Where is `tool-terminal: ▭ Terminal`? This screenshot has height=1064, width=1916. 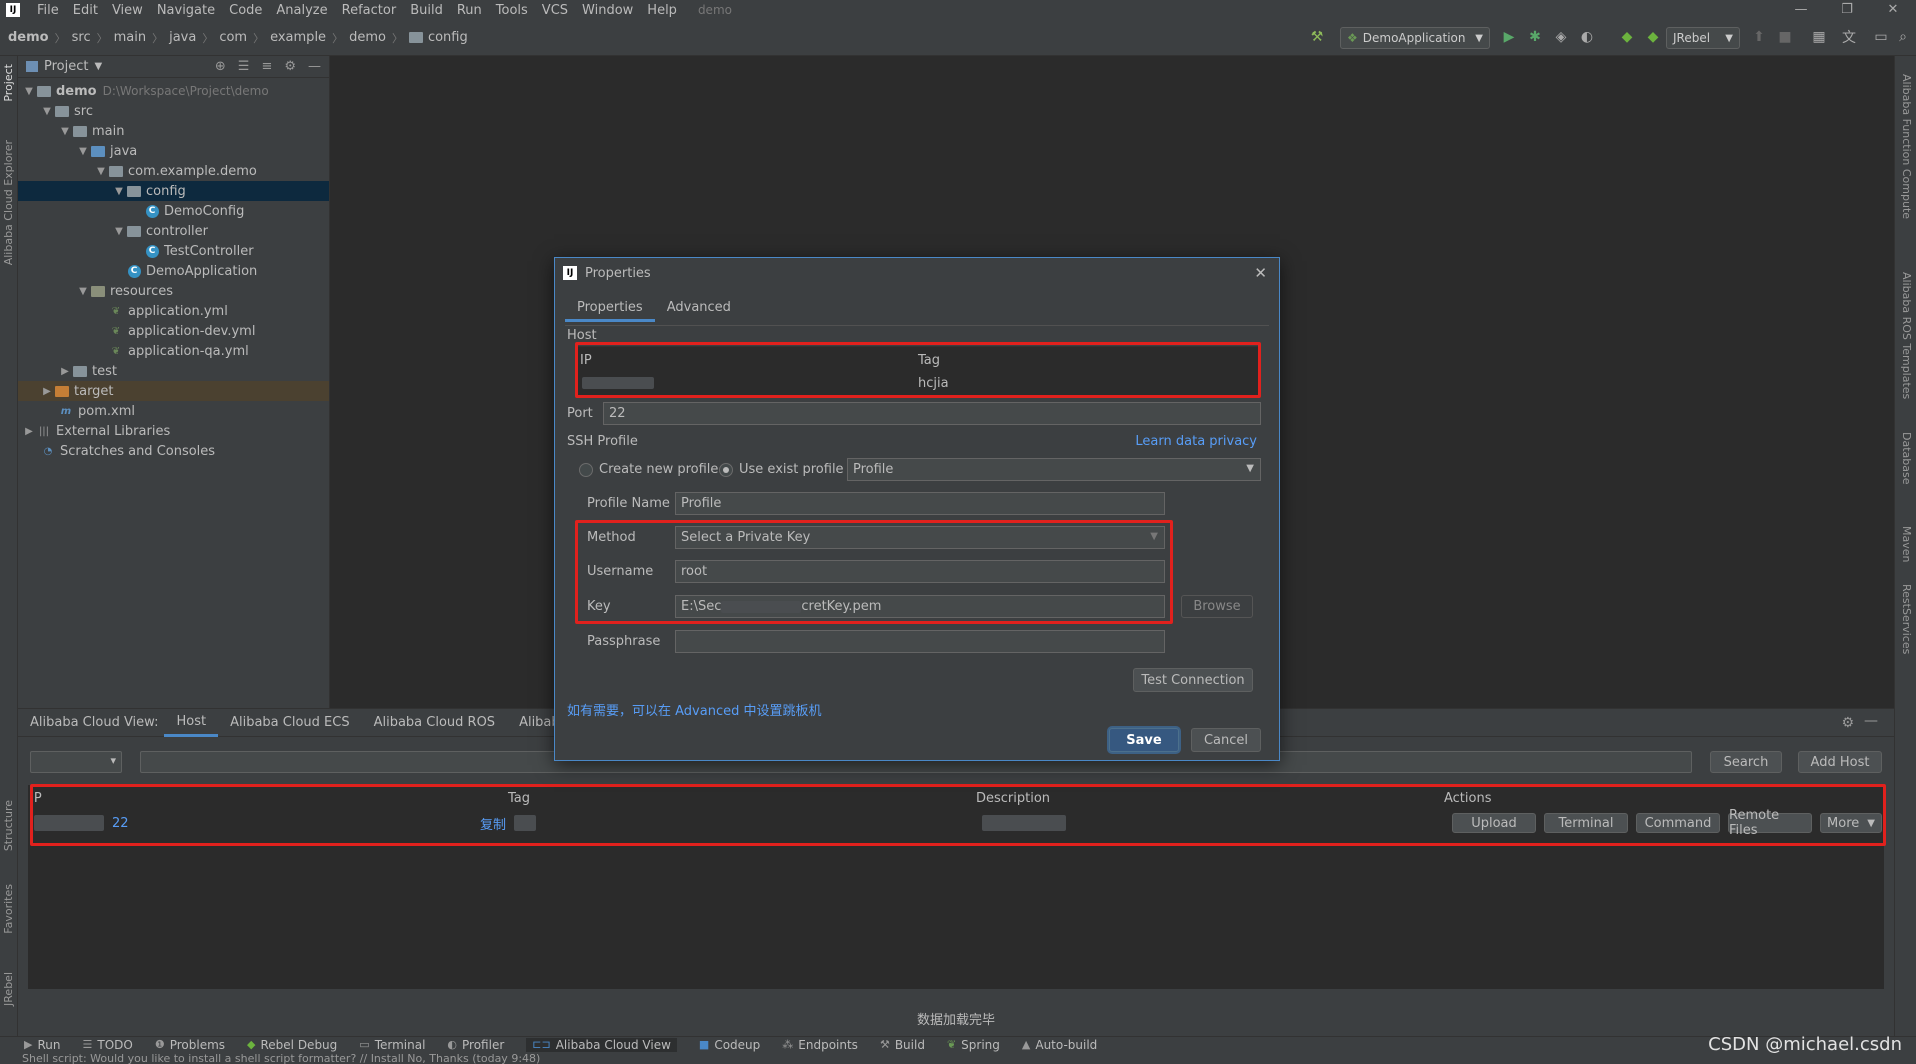 tool-terminal: ▭ Terminal is located at coordinates (392, 1045).